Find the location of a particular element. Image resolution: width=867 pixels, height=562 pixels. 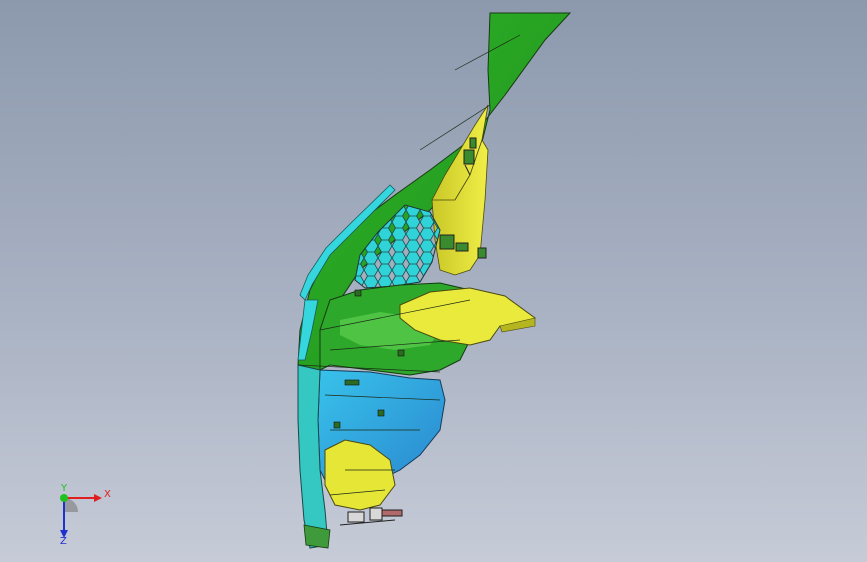

y-axis-label: Y is located at coordinates (64, 488).